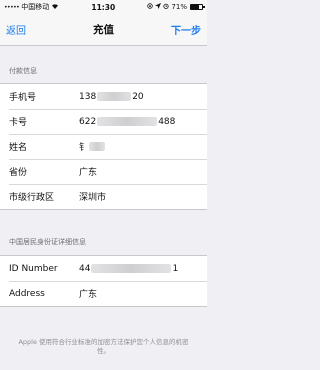 The image size is (320, 370). What do you see at coordinates (33, 268) in the screenshot?
I see `id-number-label: ID Number` at bounding box center [33, 268].